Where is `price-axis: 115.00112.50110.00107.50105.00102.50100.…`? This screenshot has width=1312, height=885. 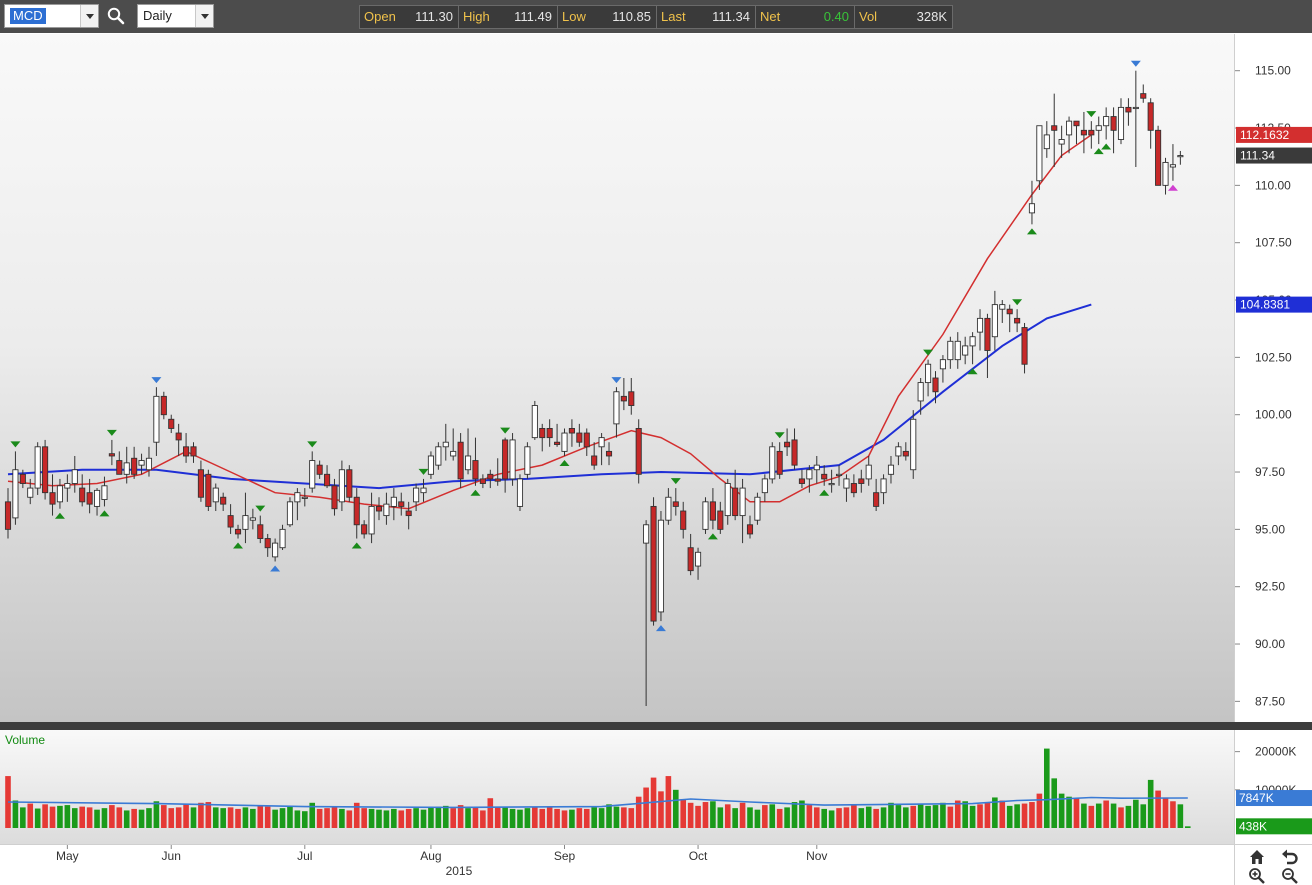
price-axis: 115.00112.50110.00107.50105.00102.50100.… is located at coordinates (1273, 378).